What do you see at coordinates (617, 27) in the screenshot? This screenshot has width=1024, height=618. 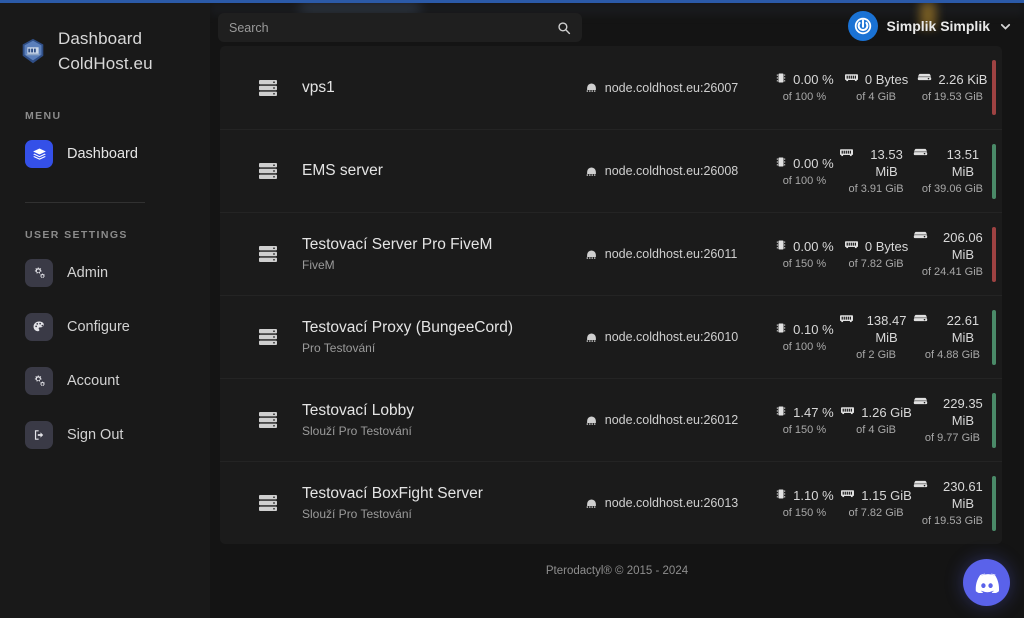 I see `top-header: Simplik Simplik` at bounding box center [617, 27].